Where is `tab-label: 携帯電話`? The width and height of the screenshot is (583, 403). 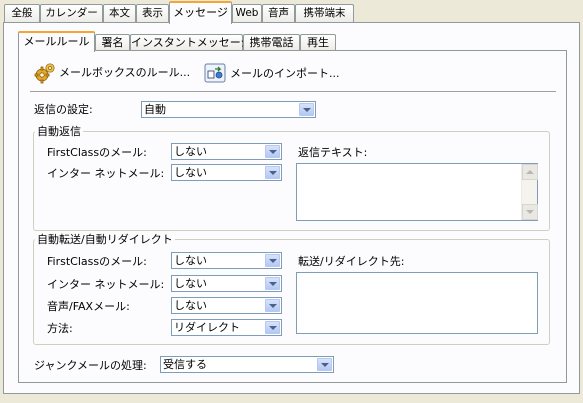 tab-label: 携帯電話 is located at coordinates (271, 42).